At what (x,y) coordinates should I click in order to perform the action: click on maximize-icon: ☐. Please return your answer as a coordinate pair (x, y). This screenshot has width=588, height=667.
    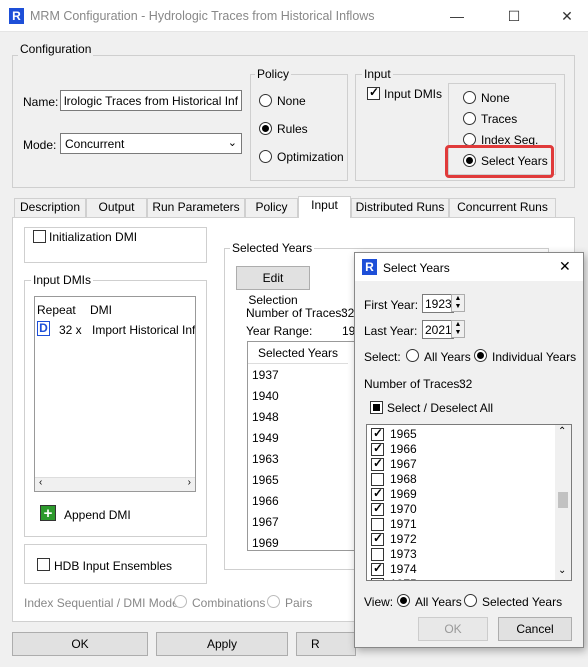
    Looking at the image, I should click on (514, 16).